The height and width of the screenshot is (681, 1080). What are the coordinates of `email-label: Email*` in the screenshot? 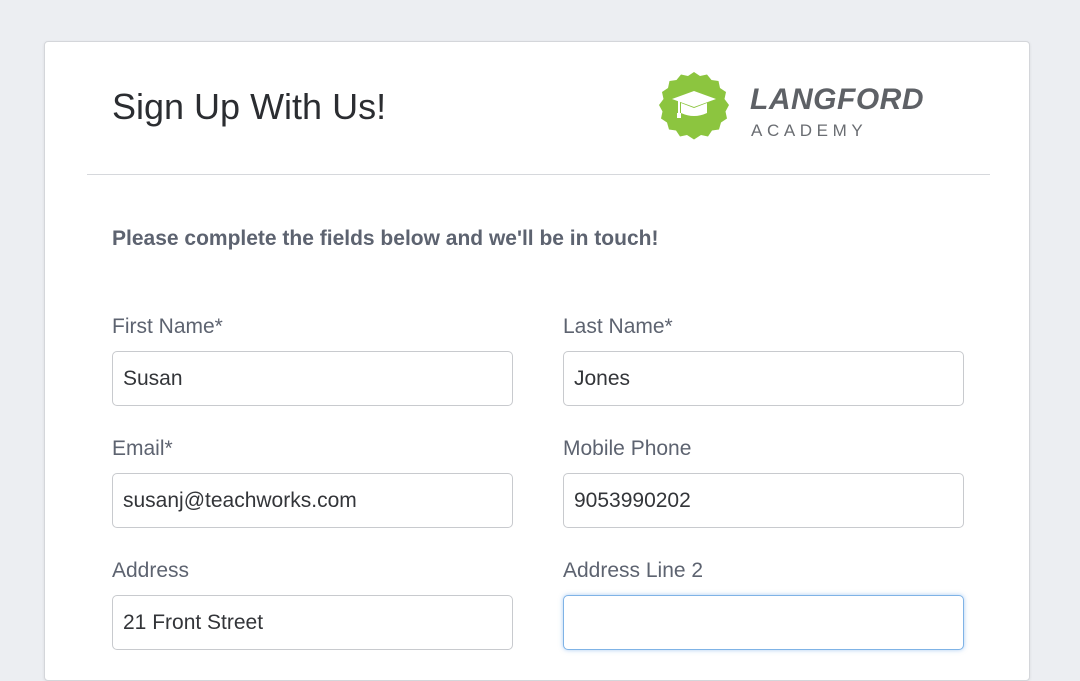 It's located at (142, 448).